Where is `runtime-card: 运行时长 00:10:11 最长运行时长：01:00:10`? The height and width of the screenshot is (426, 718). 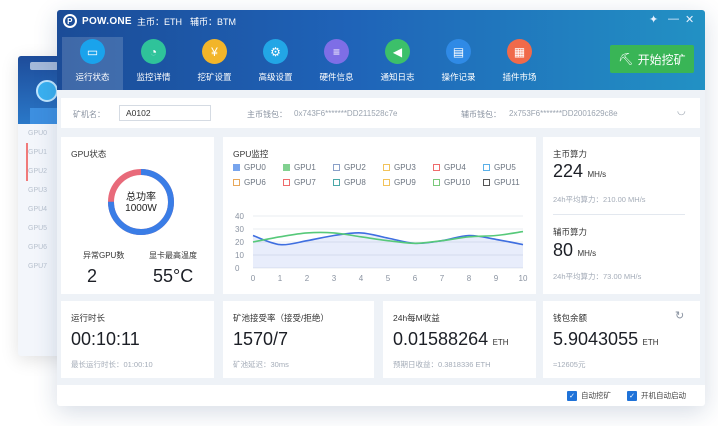 runtime-card: 运行时长 00:10:11 最长运行时长：01:00:10 is located at coordinates (137, 339).